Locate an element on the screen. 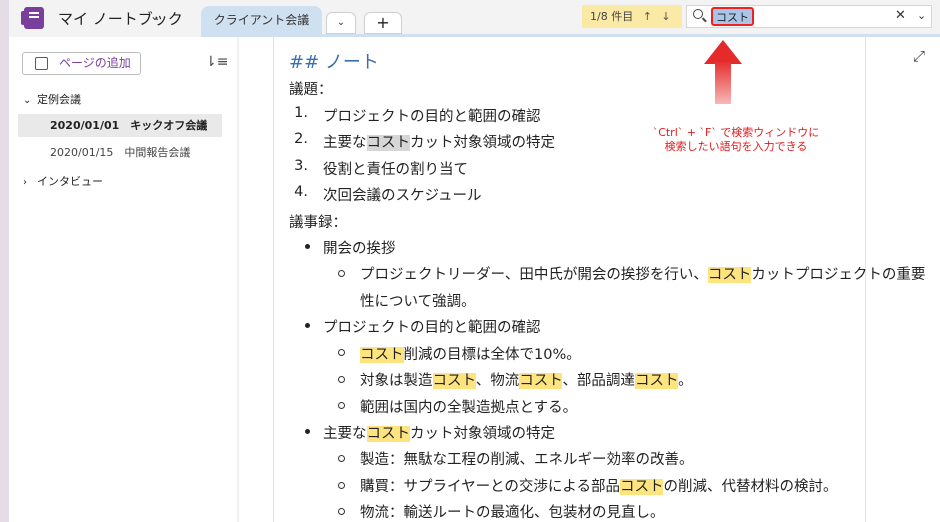  close-icon: ✕ is located at coordinates (900, 15).